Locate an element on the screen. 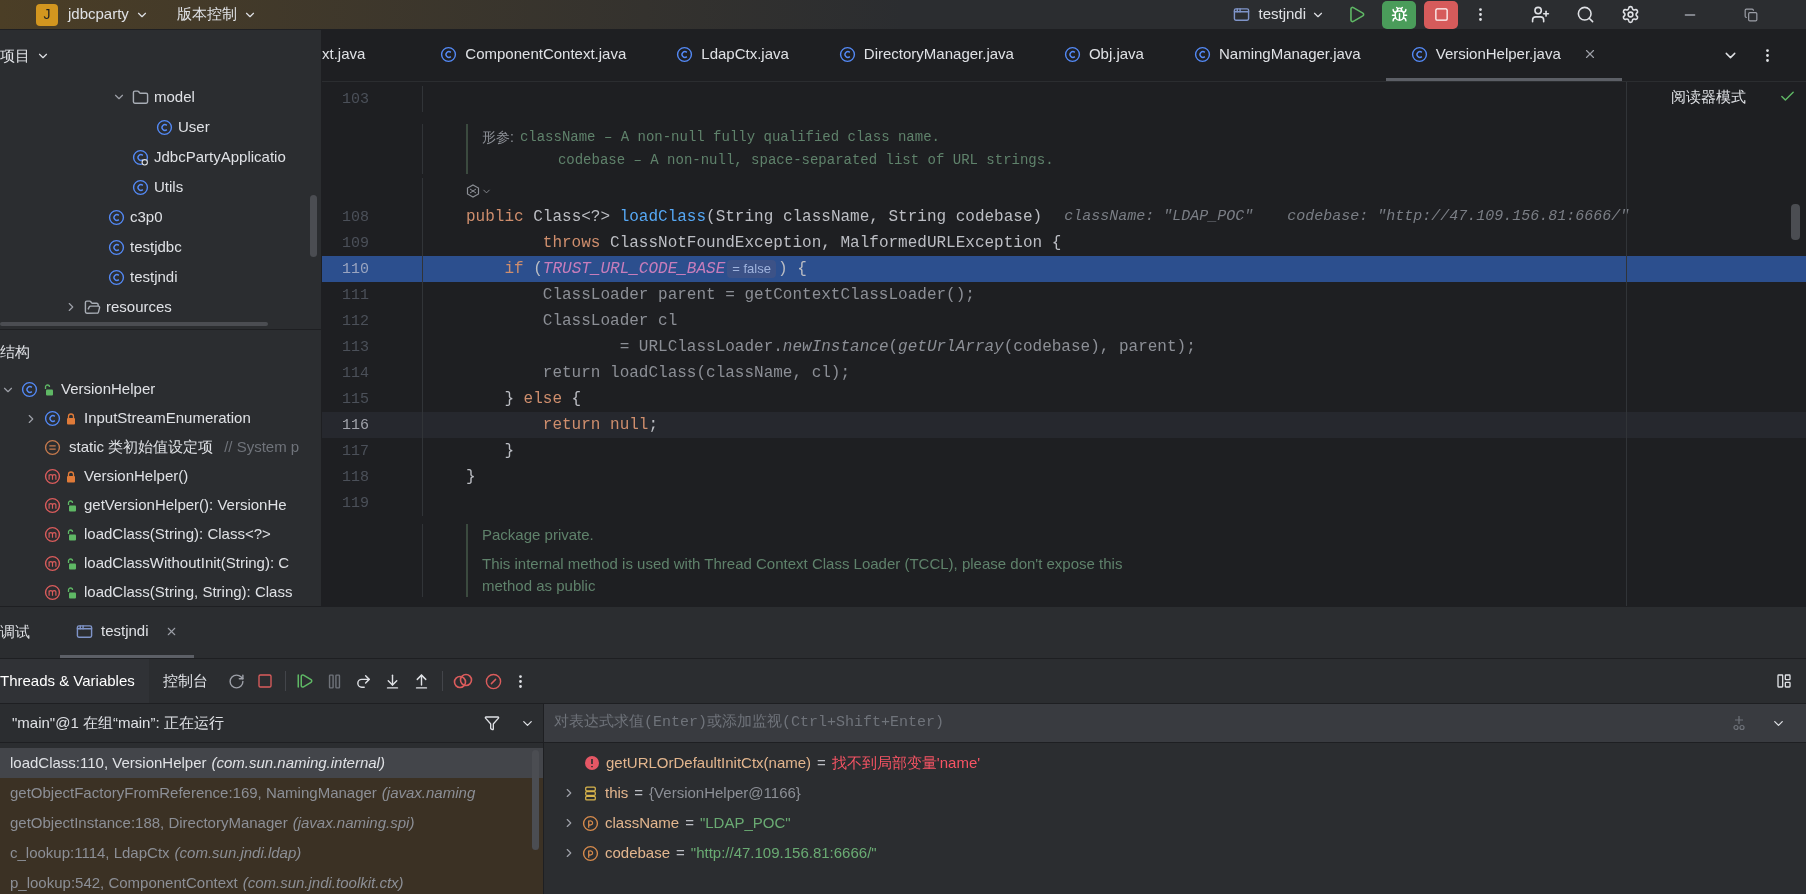  variable-value: "LDAP_POC" is located at coordinates (745, 822).